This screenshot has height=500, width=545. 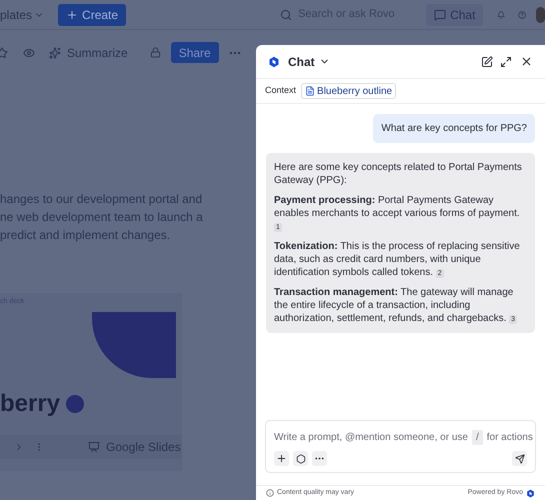 I want to click on agent-button, so click(x=300, y=458).